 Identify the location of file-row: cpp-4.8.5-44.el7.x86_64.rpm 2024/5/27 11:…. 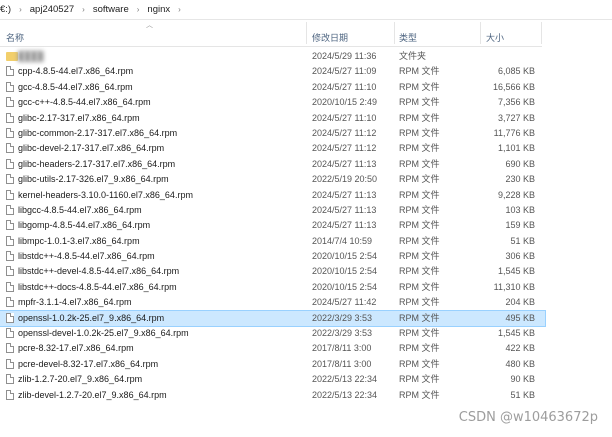
(272, 71).